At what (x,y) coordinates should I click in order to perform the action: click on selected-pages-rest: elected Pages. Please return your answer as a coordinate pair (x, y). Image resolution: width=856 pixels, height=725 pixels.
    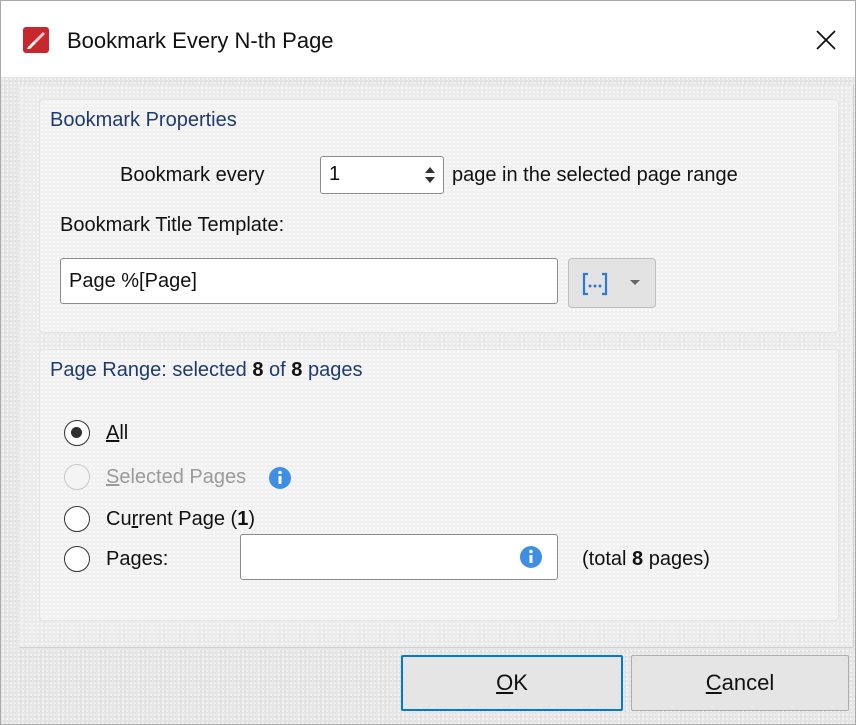
    Looking at the image, I should click on (183, 477).